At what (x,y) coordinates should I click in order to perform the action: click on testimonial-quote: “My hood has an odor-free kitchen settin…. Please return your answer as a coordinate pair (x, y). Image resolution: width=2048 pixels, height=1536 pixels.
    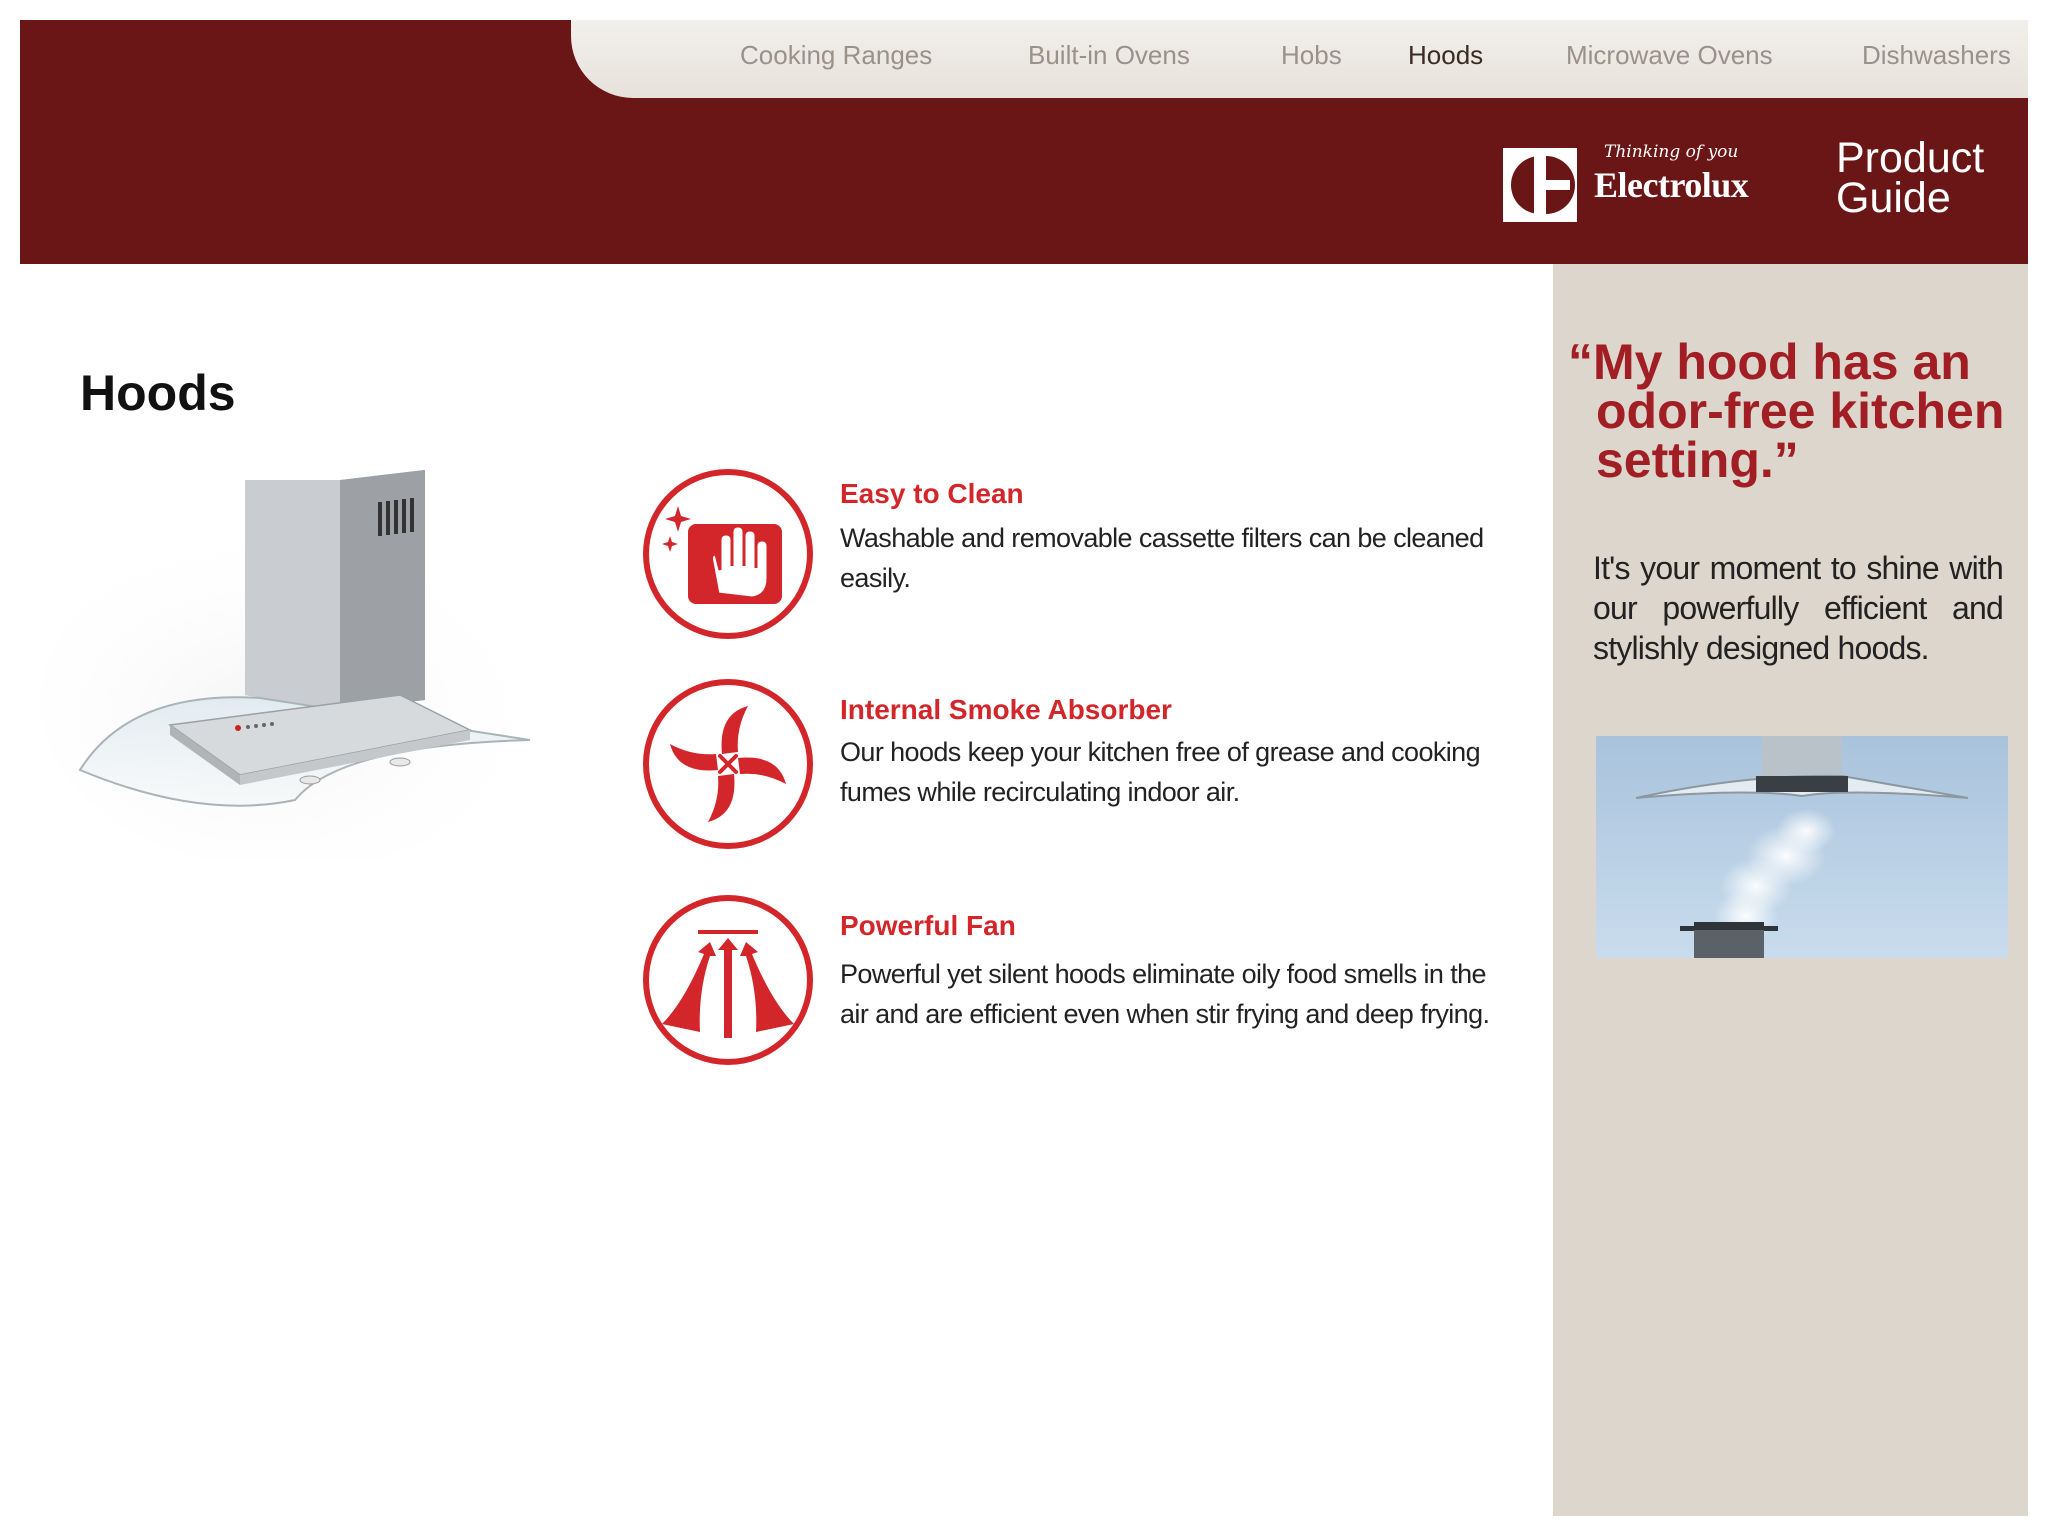
    Looking at the image, I should click on (1798, 411).